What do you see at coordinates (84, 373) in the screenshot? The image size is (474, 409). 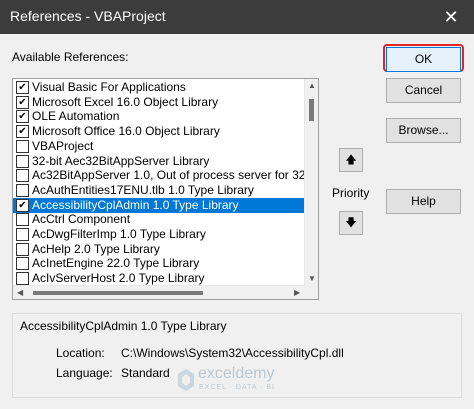 I see `language-label: Language:` at bounding box center [84, 373].